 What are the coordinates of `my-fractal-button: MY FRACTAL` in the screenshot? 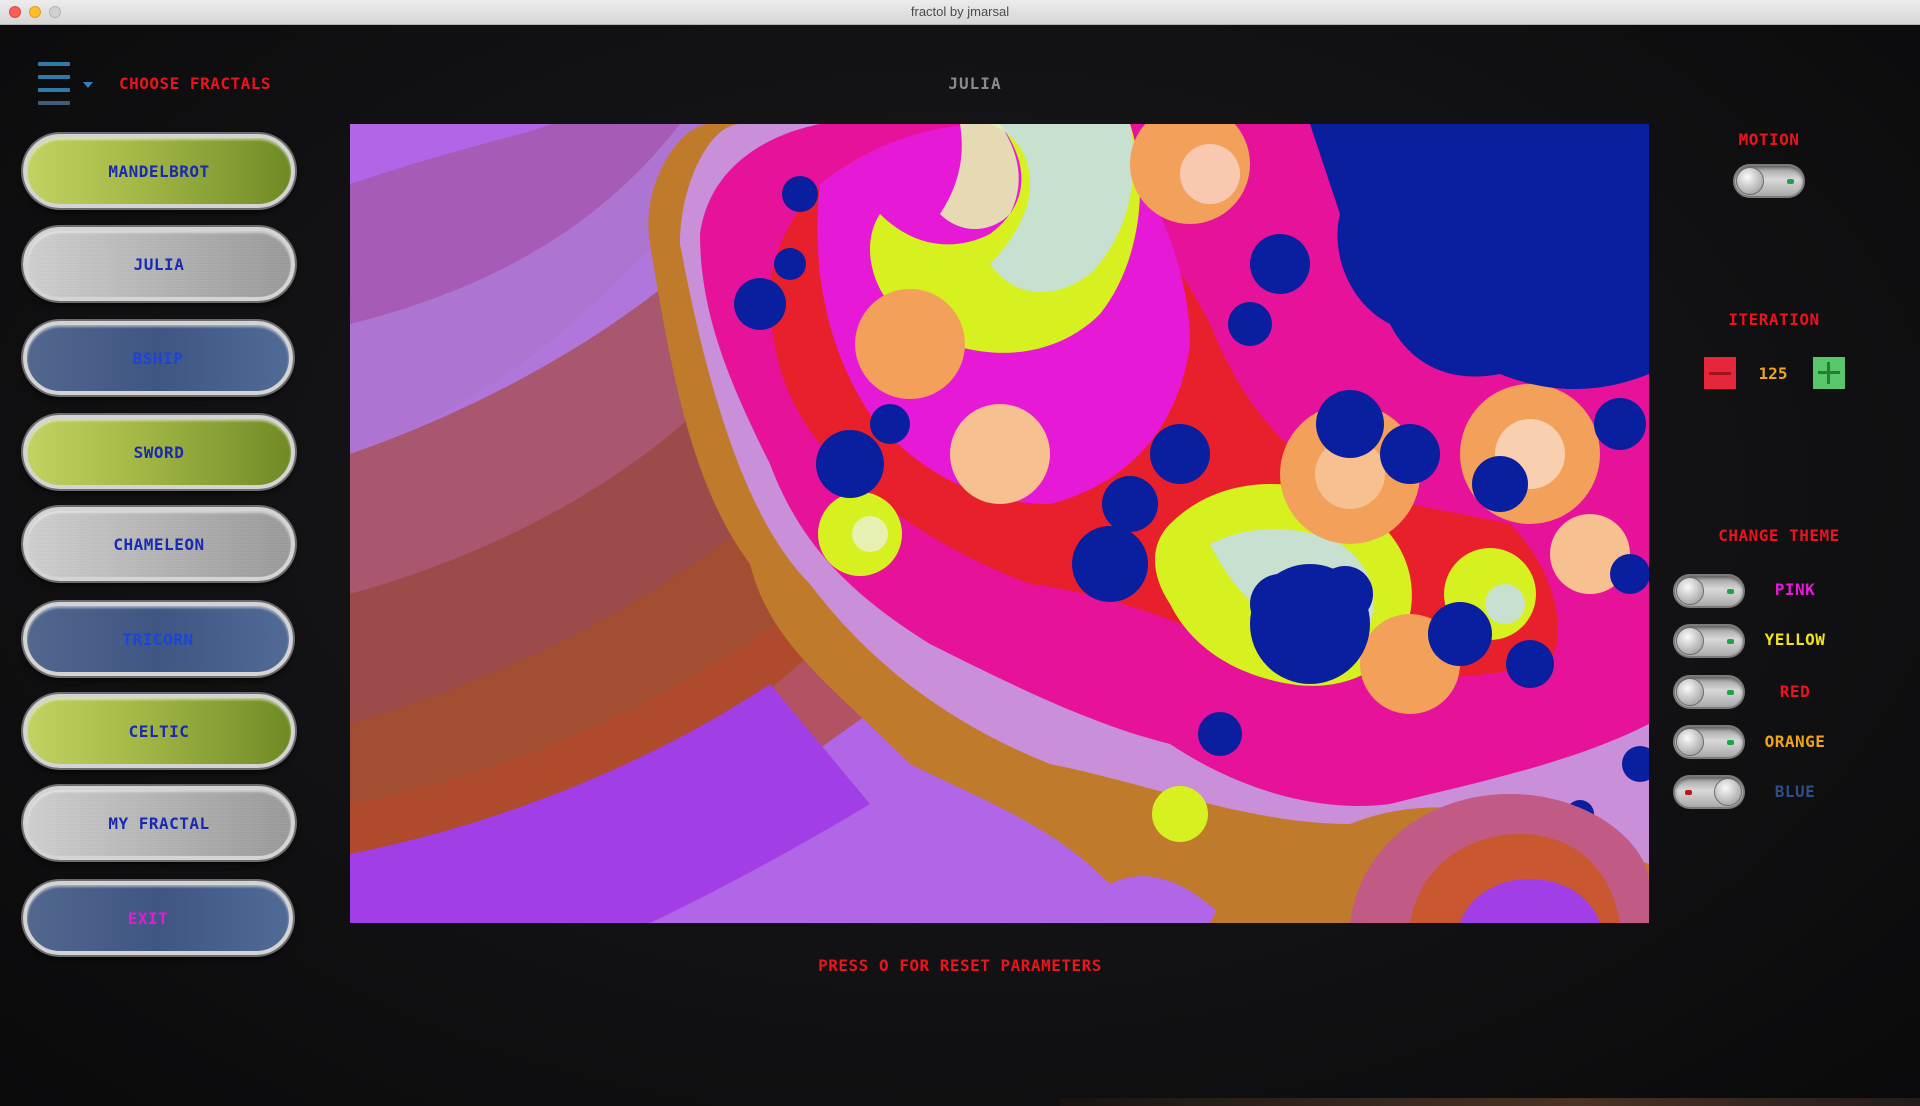 It's located at (159, 823).